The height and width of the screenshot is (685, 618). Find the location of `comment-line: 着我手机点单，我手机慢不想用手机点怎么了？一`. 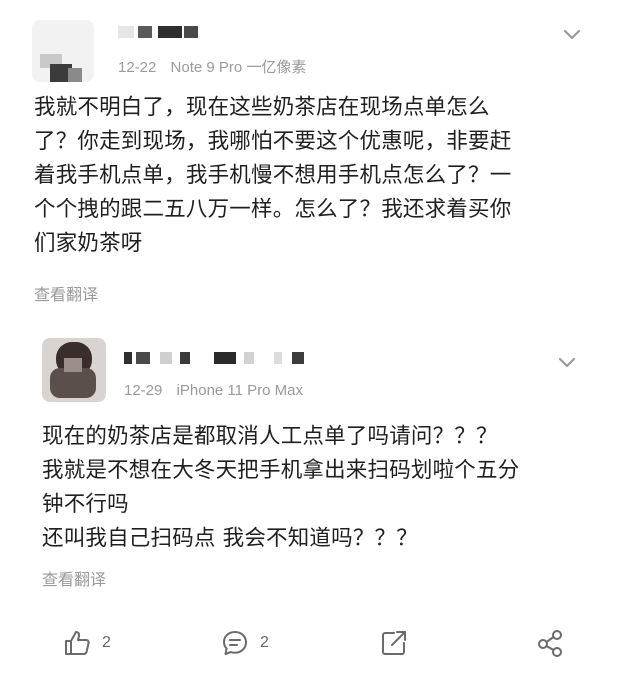

comment-line: 着我手机点单，我手机慢不想用手机点怎么了？一 is located at coordinates (273, 175).